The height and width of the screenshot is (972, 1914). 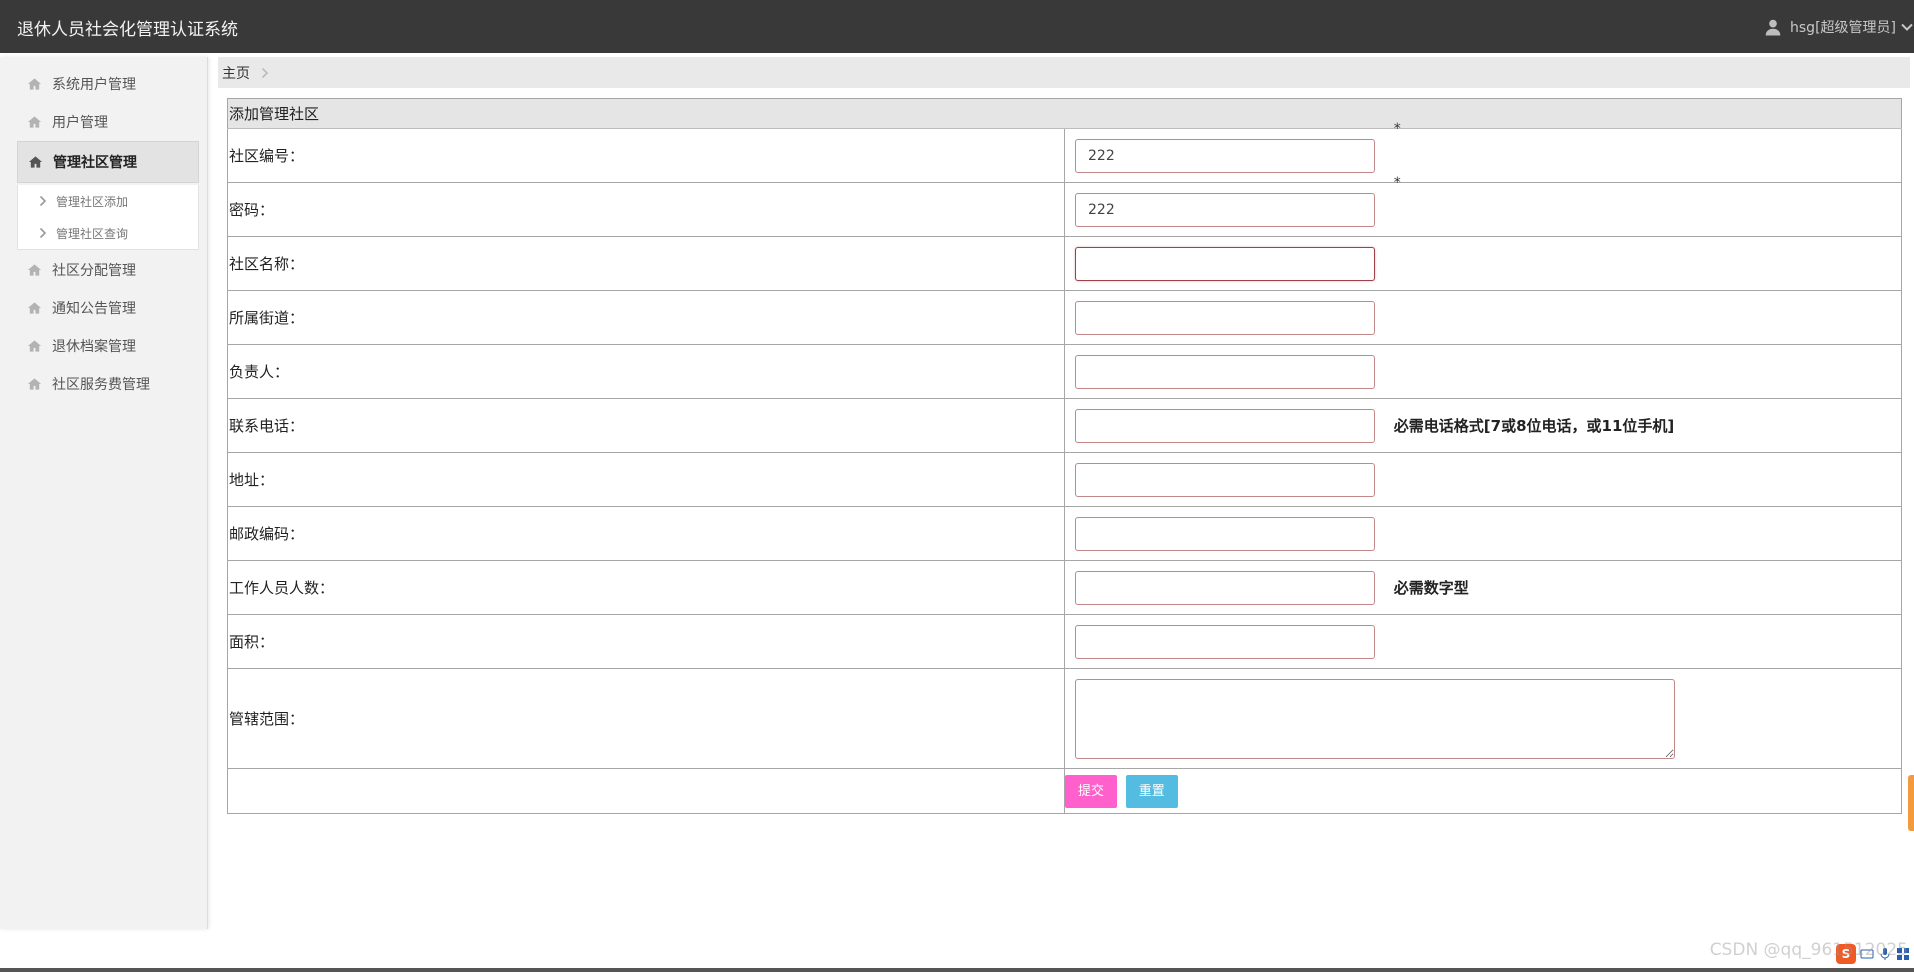 I want to click on form-row: 面积：, so click(x=1064, y=641).